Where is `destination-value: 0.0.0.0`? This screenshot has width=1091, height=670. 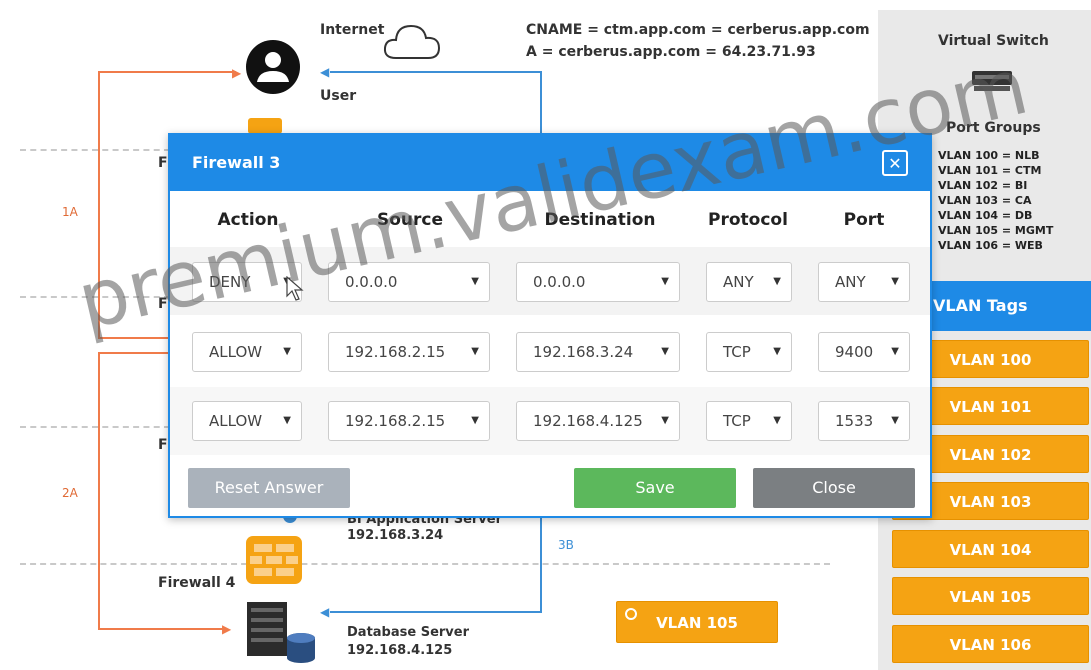
destination-value: 0.0.0.0 is located at coordinates (559, 282).